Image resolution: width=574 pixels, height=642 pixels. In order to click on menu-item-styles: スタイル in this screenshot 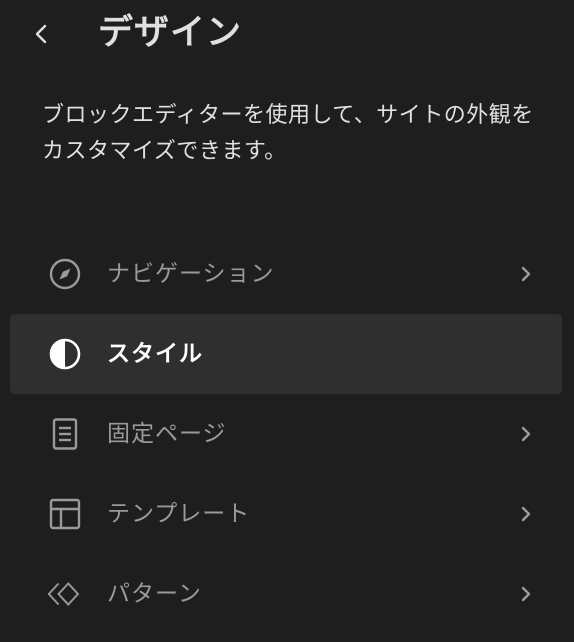, I will do `click(286, 354)`.